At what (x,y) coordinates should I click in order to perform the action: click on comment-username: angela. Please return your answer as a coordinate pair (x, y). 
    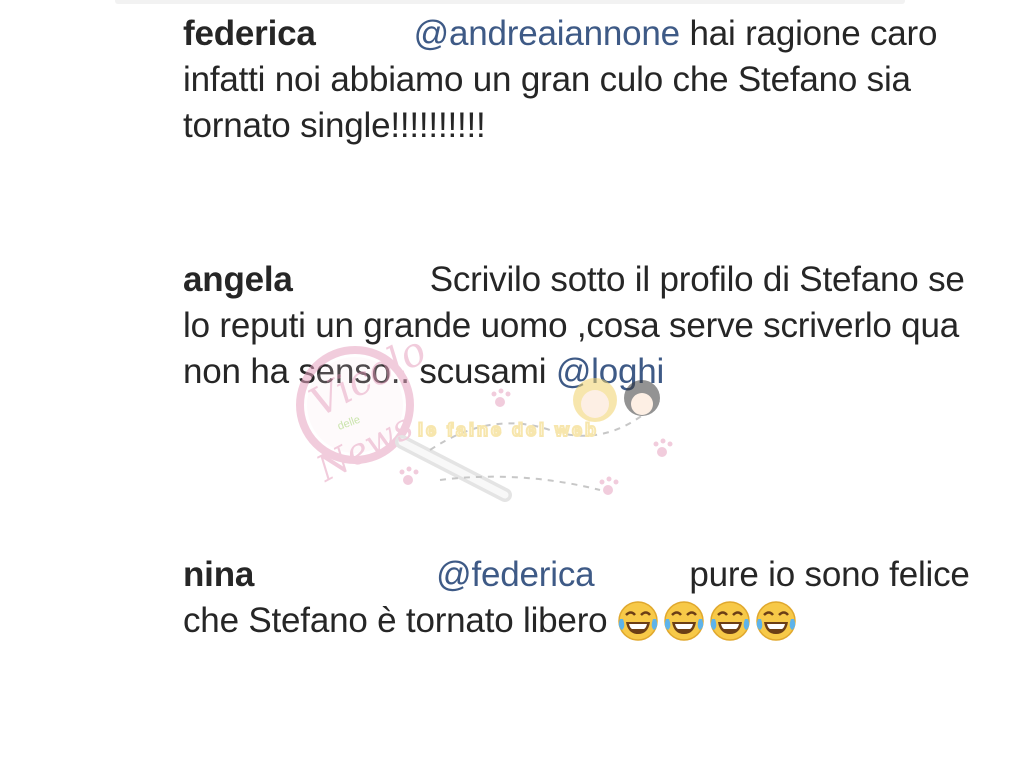
    Looking at the image, I should click on (238, 279).